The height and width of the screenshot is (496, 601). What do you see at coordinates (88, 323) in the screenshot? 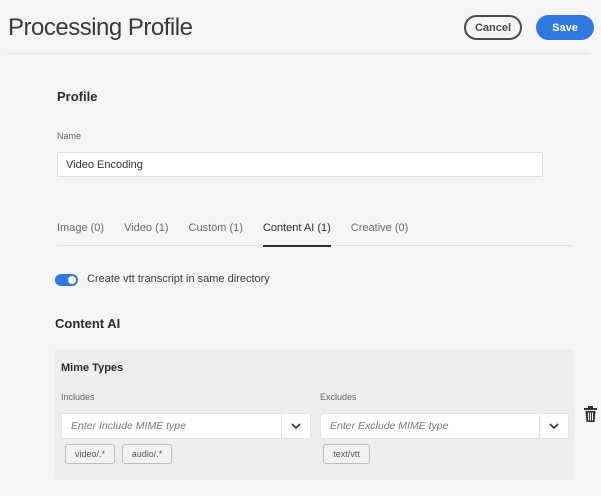
I see `content-ai-heading: Content AI` at bounding box center [88, 323].